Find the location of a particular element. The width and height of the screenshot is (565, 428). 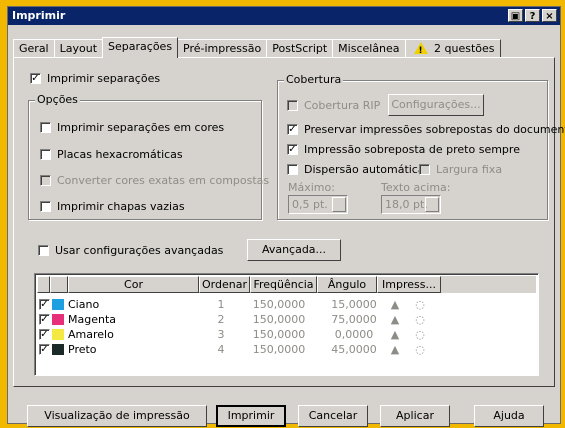

fixed-width-checkbox: Largura fixa is located at coordinates (460, 169).